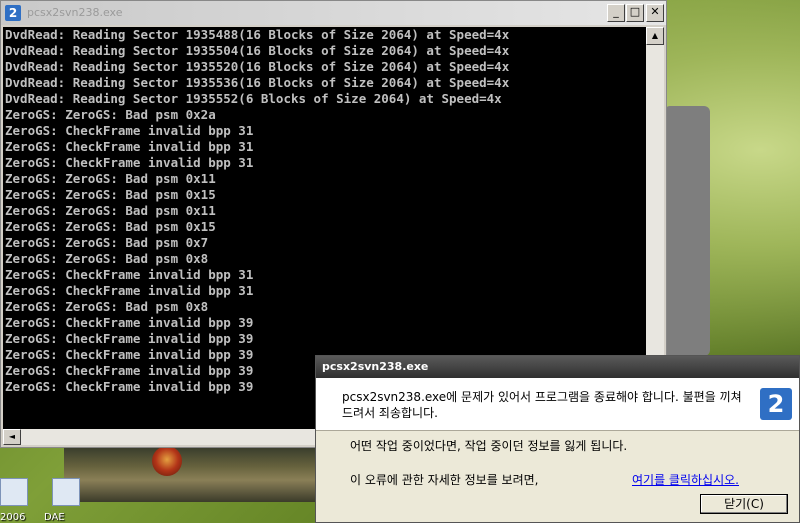 Image resolution: width=800 pixels, height=523 pixels. What do you see at coordinates (375, 366) in the screenshot?
I see `dialog-title: pcsx2svn238.exe` at bounding box center [375, 366].